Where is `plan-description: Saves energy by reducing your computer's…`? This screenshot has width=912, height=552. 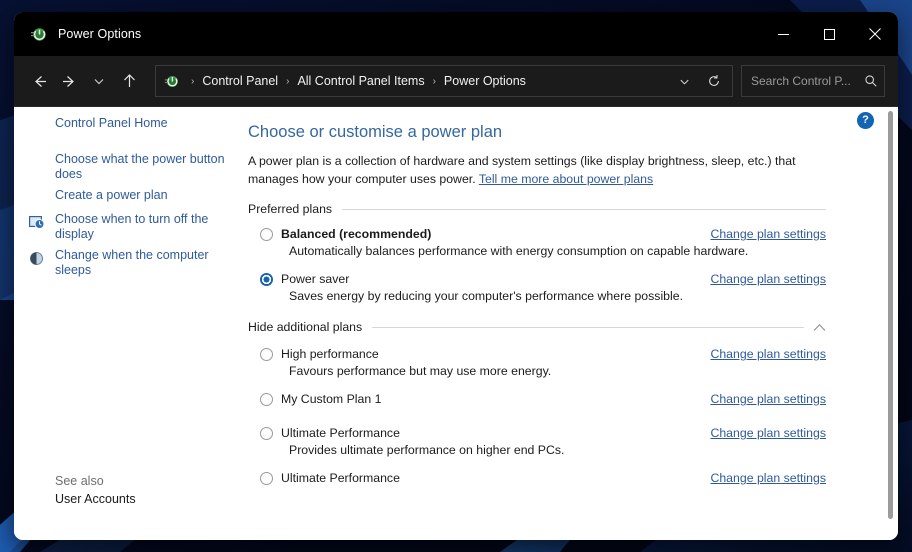
plan-description: Saves energy by reducing your computer's… is located at coordinates (486, 296).